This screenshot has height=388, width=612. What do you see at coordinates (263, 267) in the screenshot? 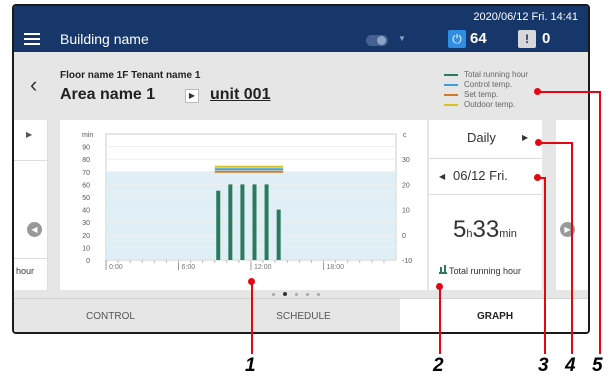
I see `x-tick-label: 12:00` at bounding box center [263, 267].